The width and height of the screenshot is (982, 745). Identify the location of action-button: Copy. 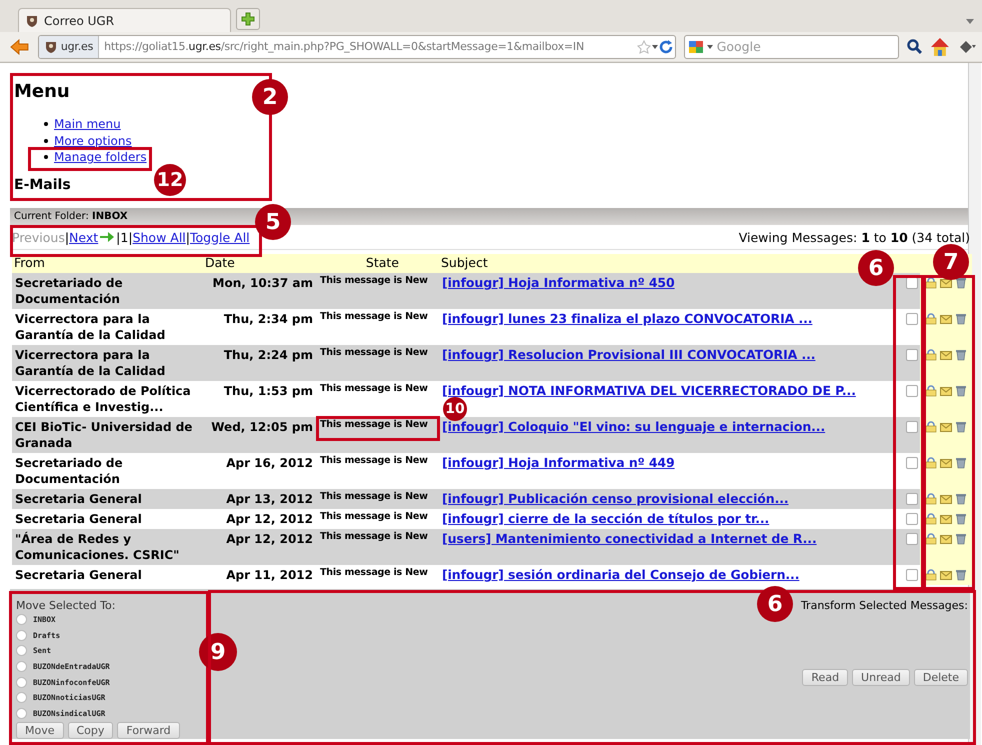
(91, 731).